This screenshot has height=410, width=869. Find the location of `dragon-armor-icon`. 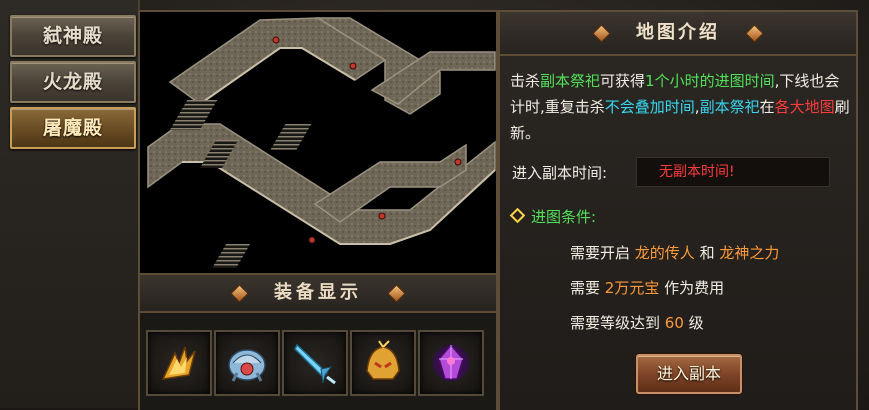

dragon-armor-icon is located at coordinates (247, 365).